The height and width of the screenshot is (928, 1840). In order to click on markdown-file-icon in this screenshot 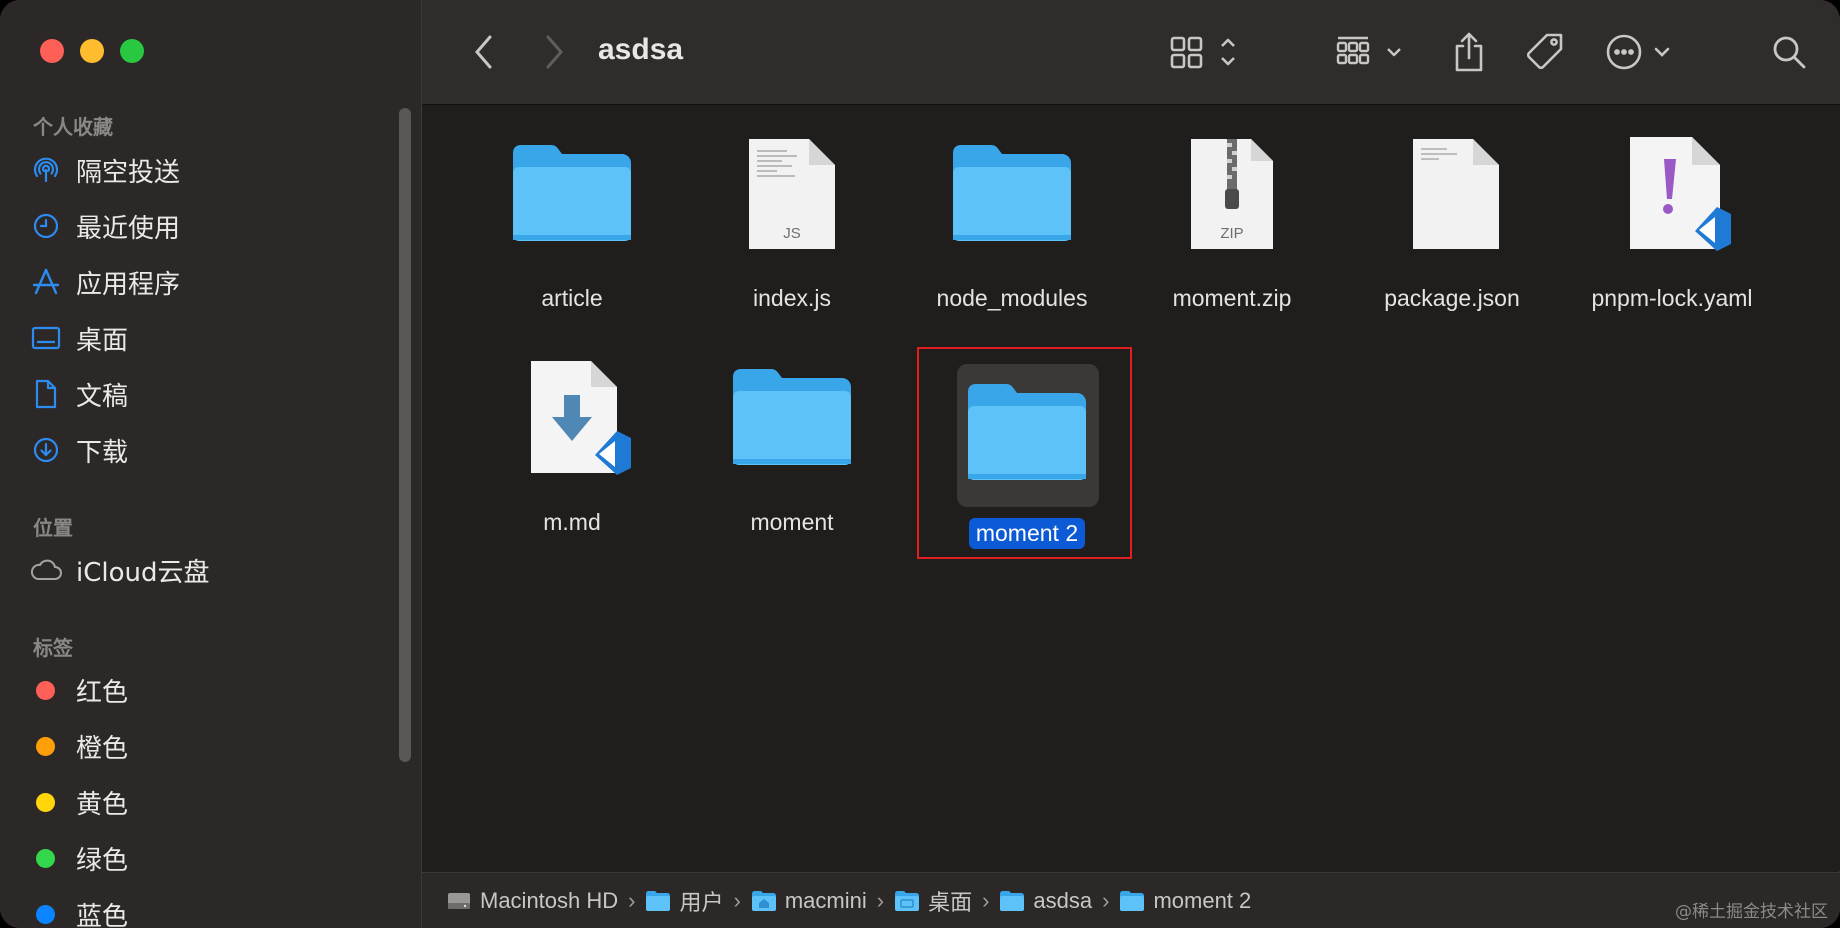, I will do `click(581, 418)`.